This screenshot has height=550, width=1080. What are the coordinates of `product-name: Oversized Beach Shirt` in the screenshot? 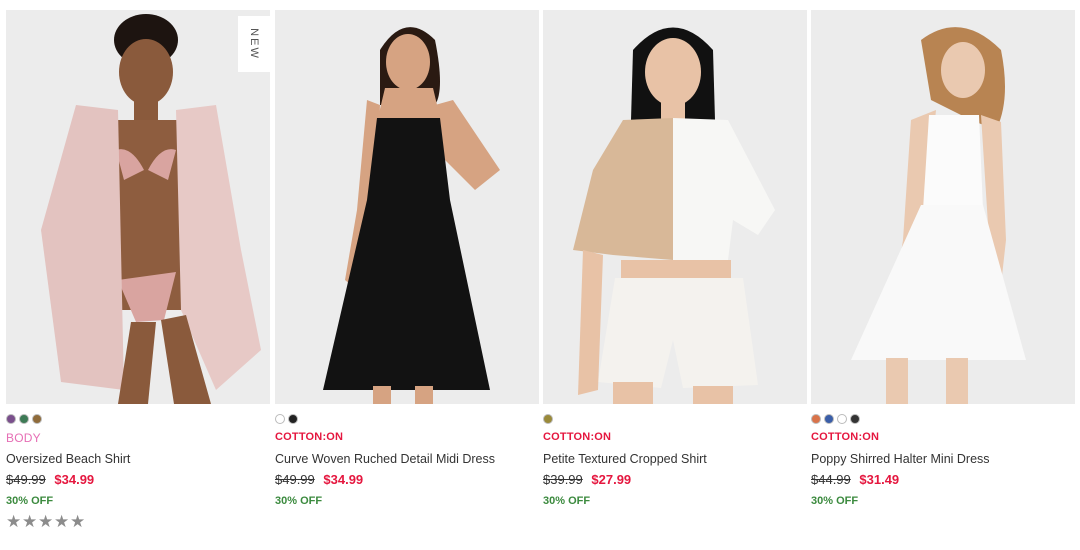 It's located at (68, 459).